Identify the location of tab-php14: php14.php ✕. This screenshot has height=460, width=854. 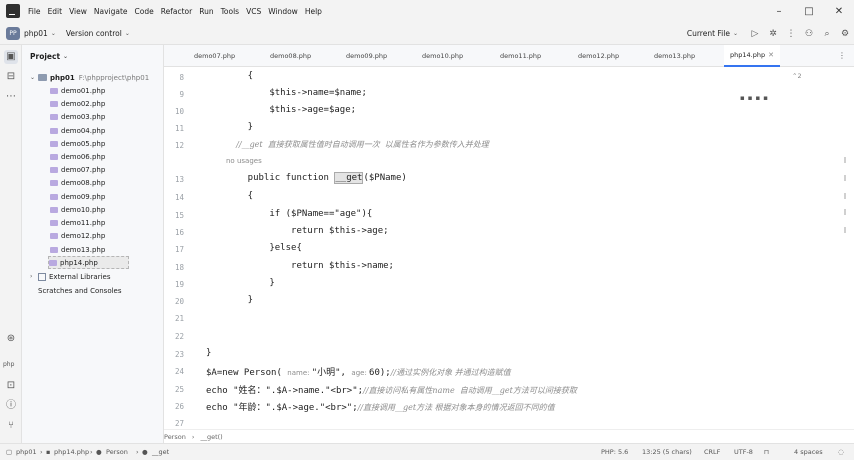
(752, 56).